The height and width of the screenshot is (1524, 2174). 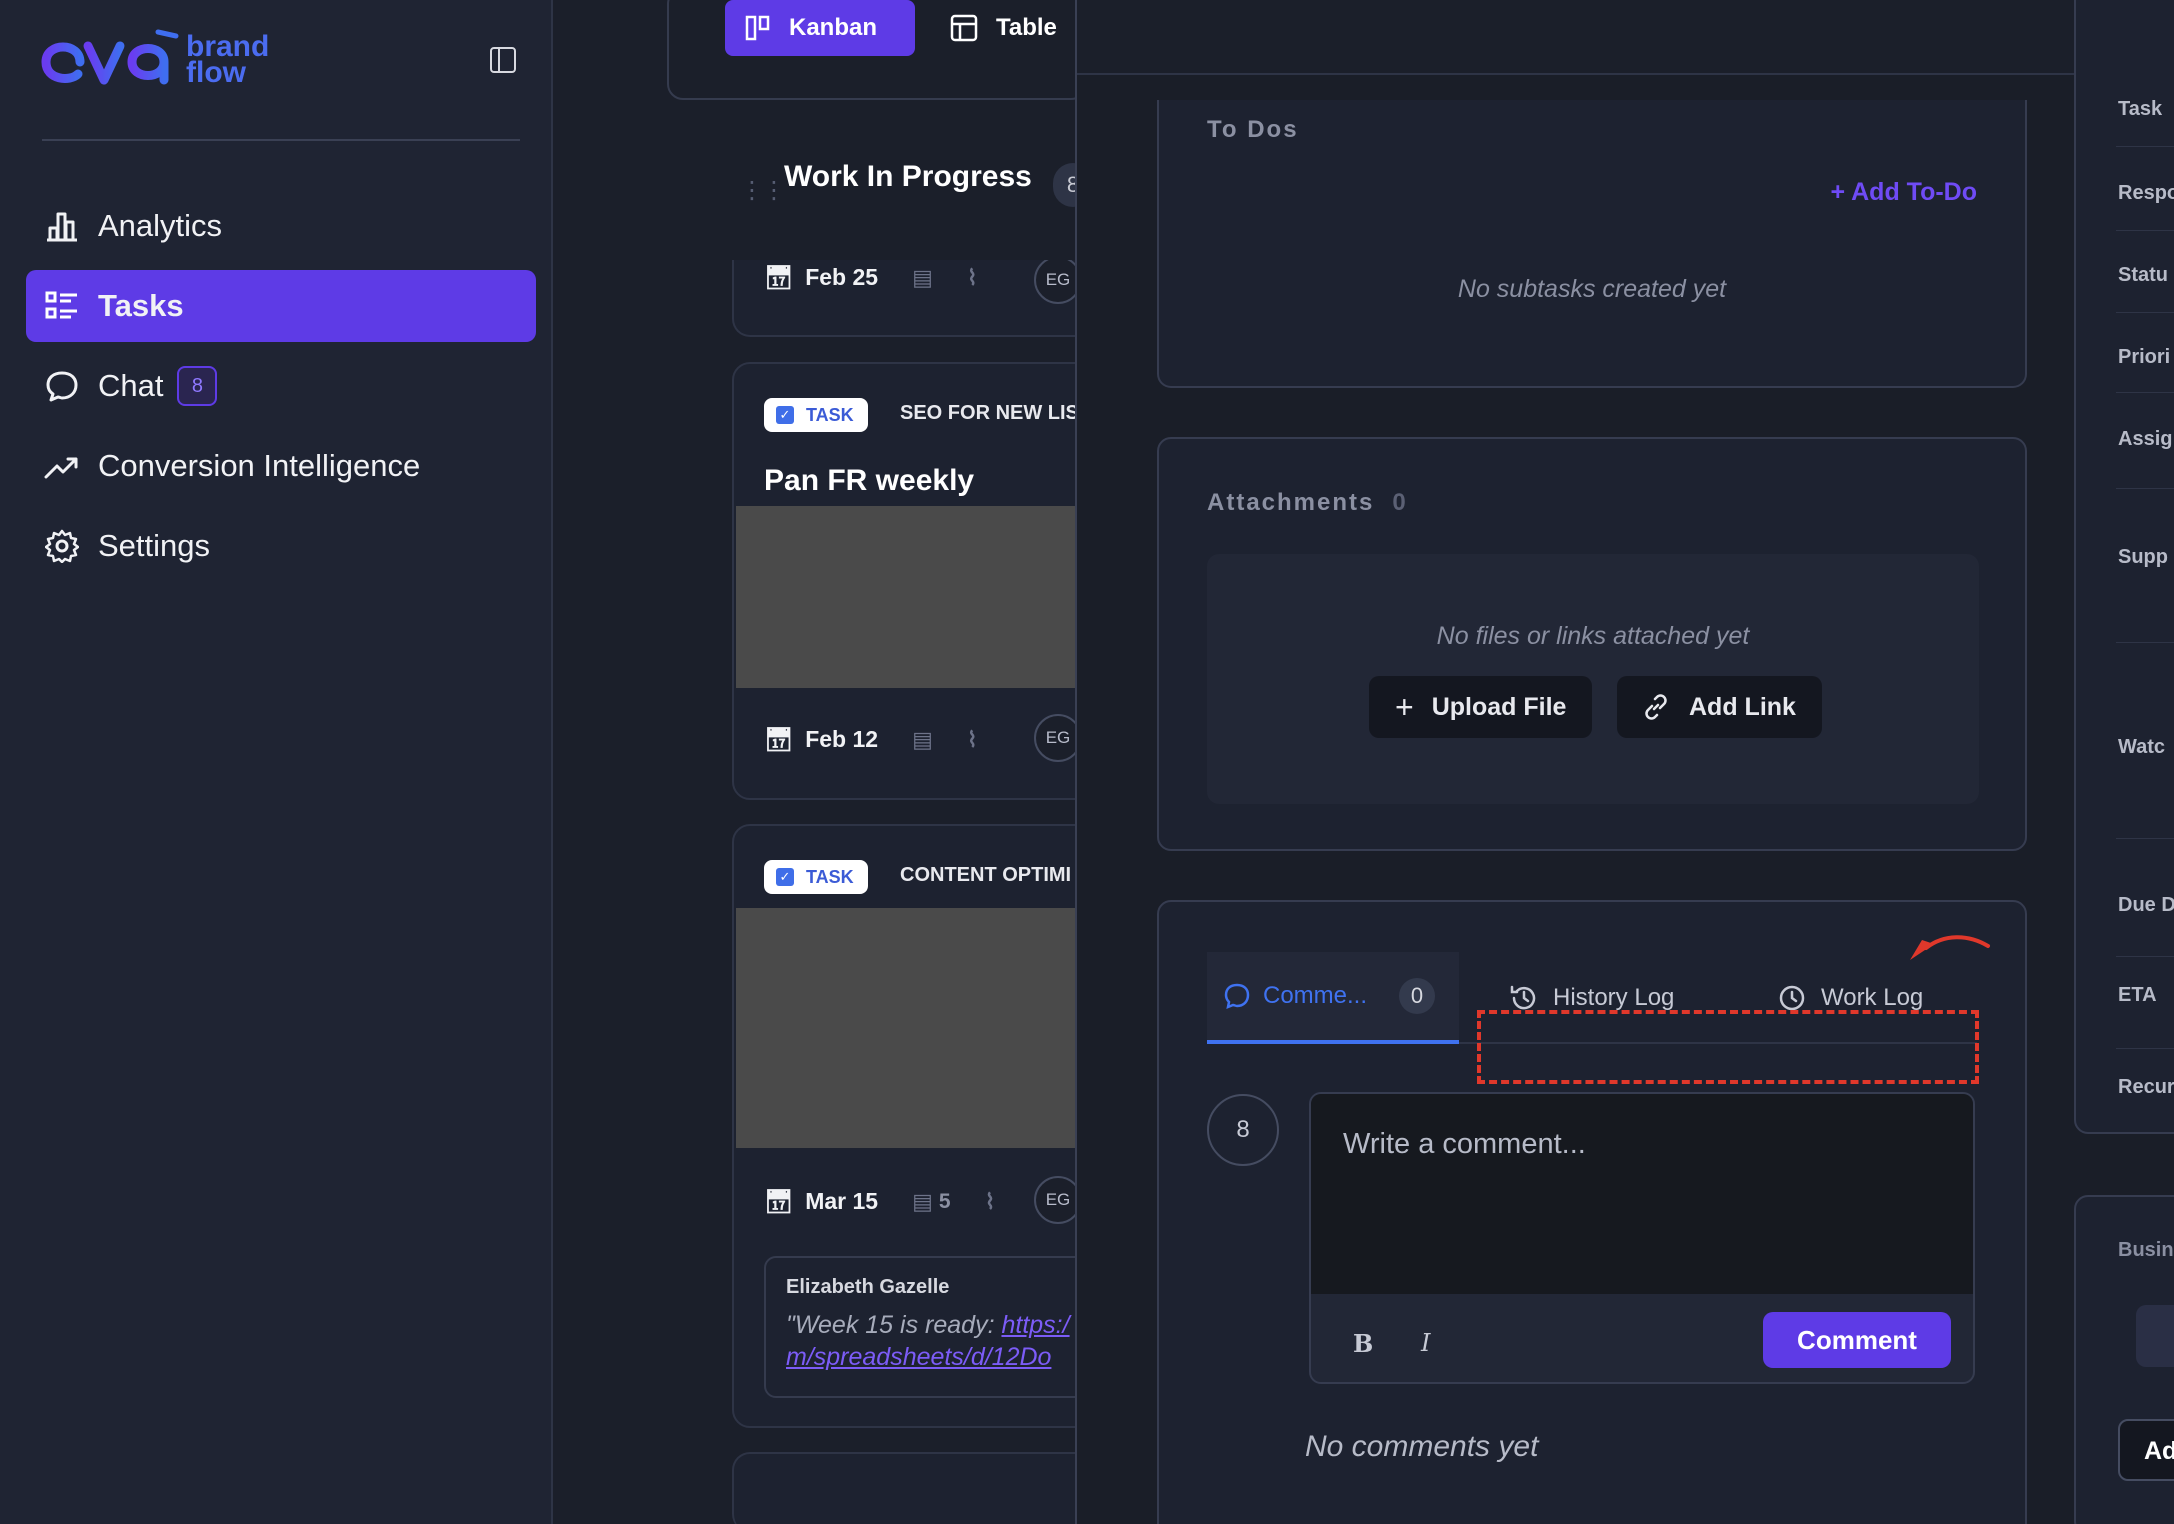 What do you see at coordinates (986, 875) in the screenshot?
I see `card-project: CONTENT OPTIMI` at bounding box center [986, 875].